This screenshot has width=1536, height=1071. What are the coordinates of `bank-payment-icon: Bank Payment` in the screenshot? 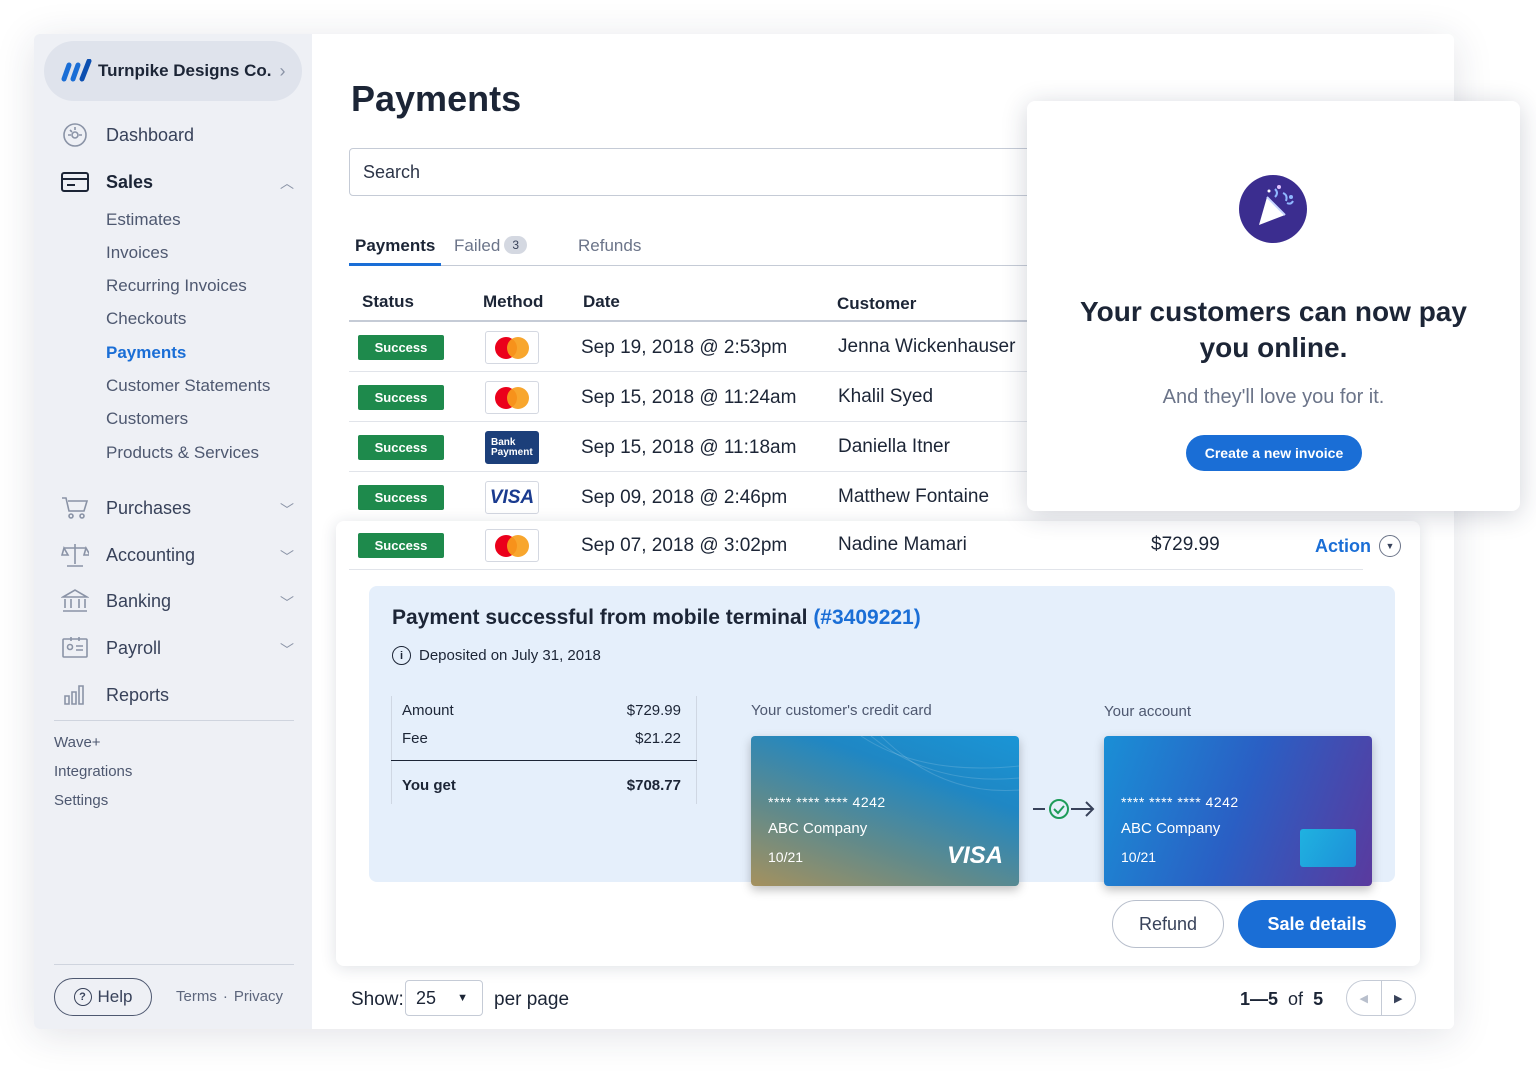 It's located at (512, 447).